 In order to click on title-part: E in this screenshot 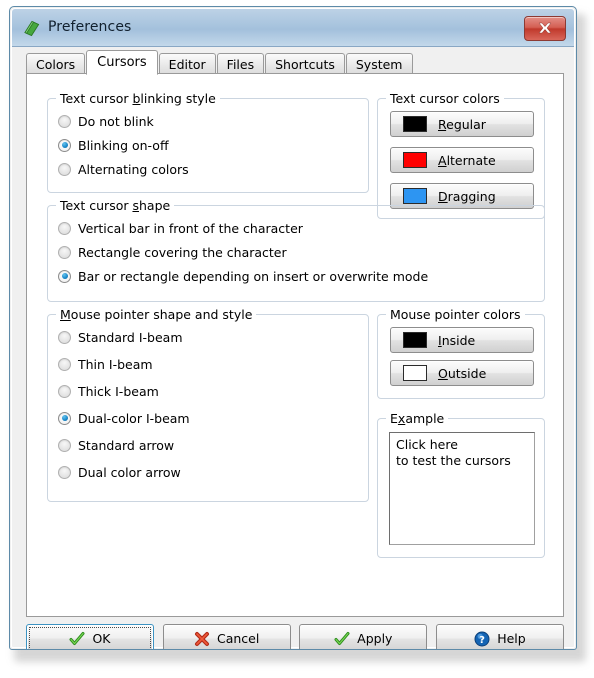, I will do `click(394, 418)`.